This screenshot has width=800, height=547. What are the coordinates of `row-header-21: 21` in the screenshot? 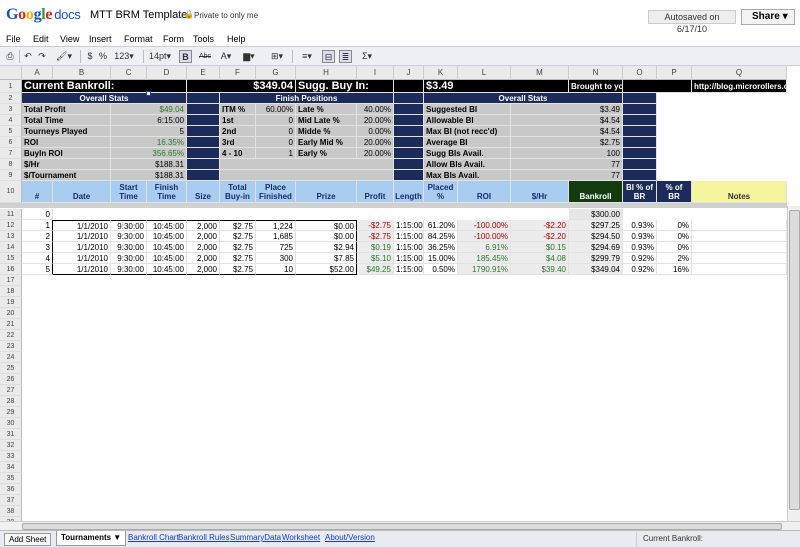 It's located at (11, 324).